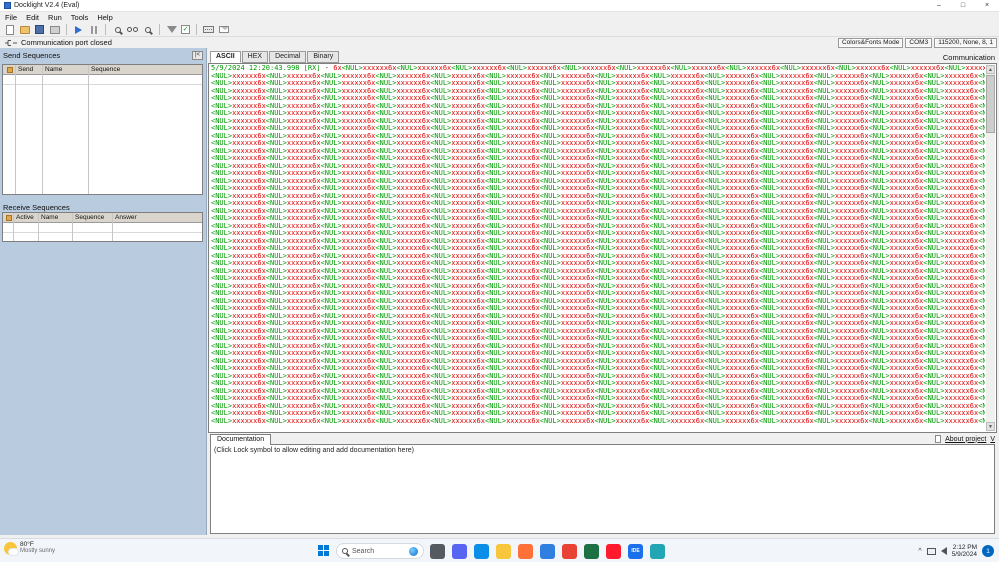 The width and height of the screenshot is (999, 562). What do you see at coordinates (525, 551) in the screenshot?
I see `taskbar-app-firefox-icon` at bounding box center [525, 551].